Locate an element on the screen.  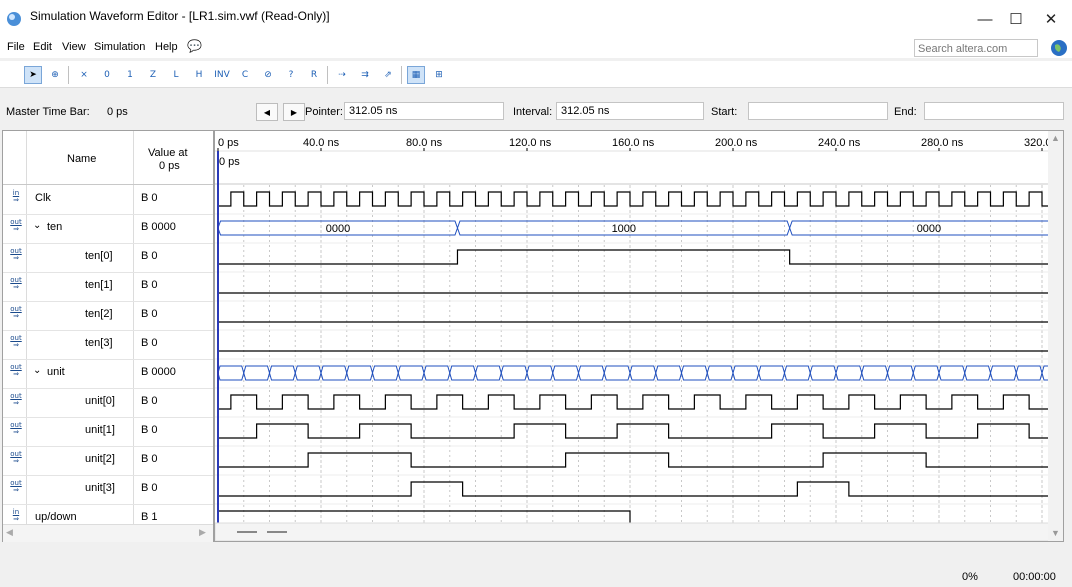
input-pin-icon: in ⇒ is located at coordinates (16, 196).